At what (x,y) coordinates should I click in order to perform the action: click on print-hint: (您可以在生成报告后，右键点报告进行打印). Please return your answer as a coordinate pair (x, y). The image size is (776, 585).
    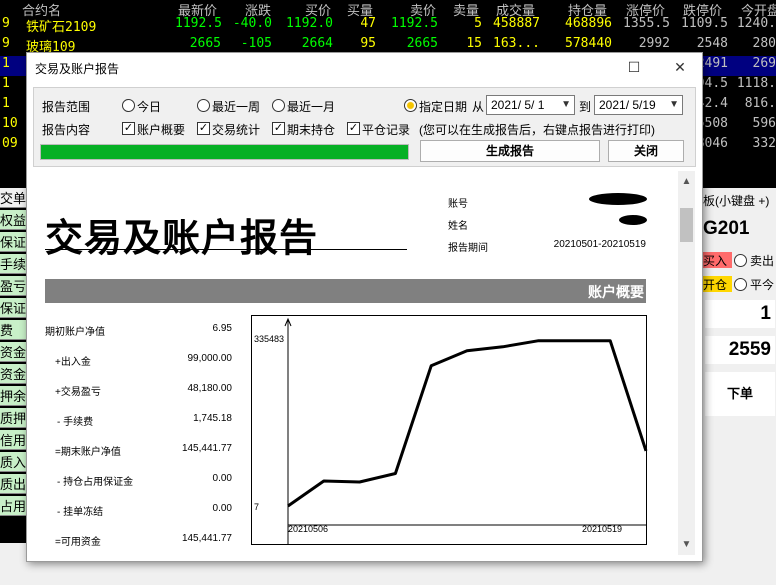
    Looking at the image, I should click on (537, 130).